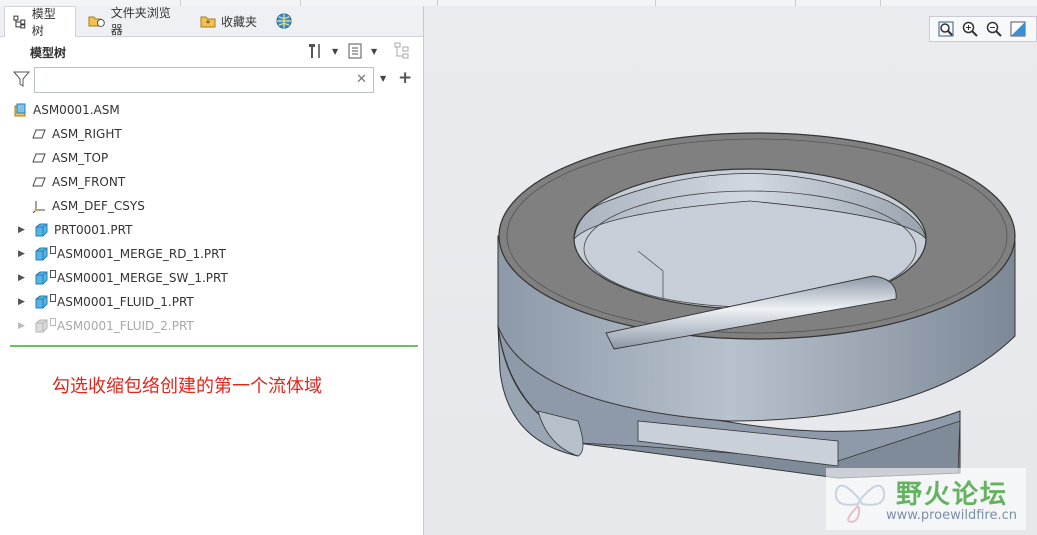 The image size is (1037, 535). I want to click on tree-item: ▶ ASM0001_FLUID_2.PRT, so click(106, 326).